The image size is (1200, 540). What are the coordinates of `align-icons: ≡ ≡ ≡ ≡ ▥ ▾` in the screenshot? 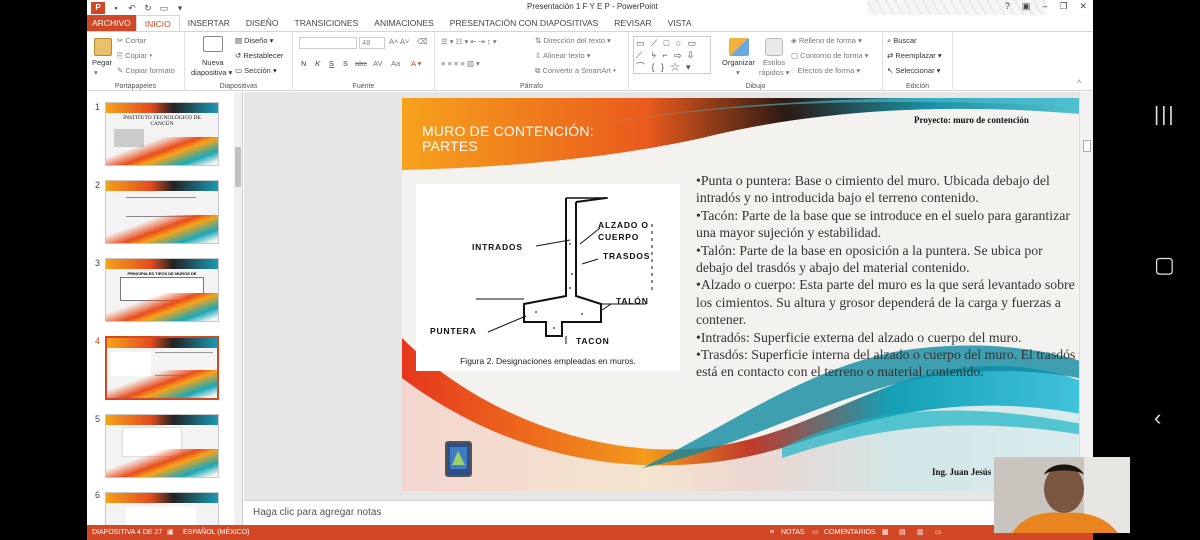 It's located at (460, 63).